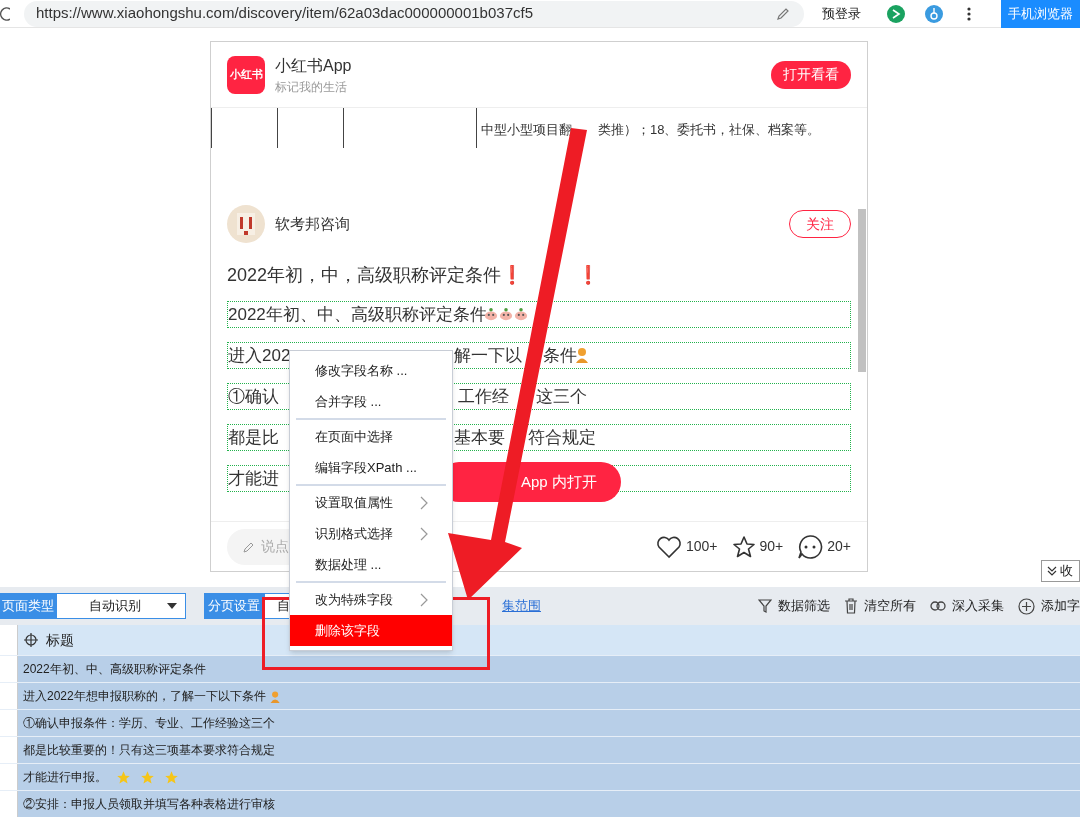 The height and width of the screenshot is (825, 1080). What do you see at coordinates (483, 397) in the screenshot?
I see `paragraph-text: 工作经` at bounding box center [483, 397].